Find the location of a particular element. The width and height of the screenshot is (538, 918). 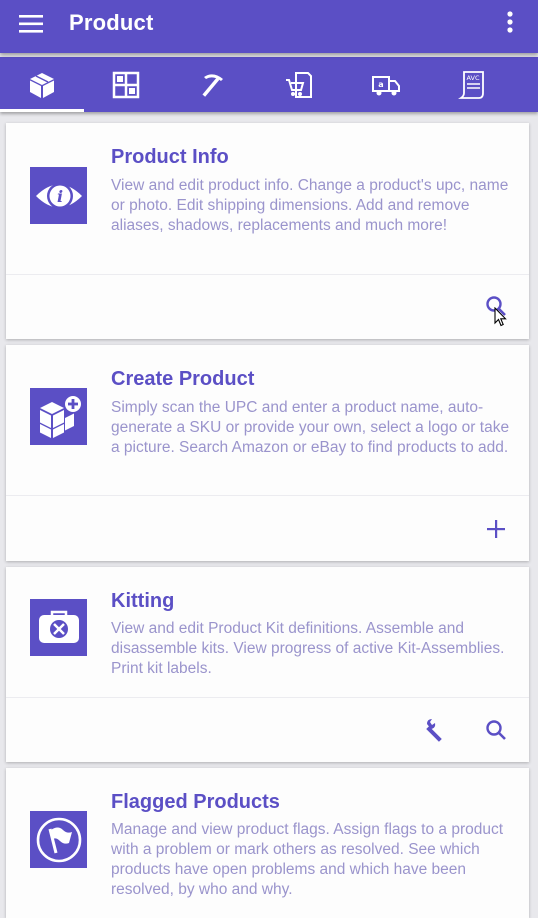

tab-amazon-shipping: a is located at coordinates (386, 84).